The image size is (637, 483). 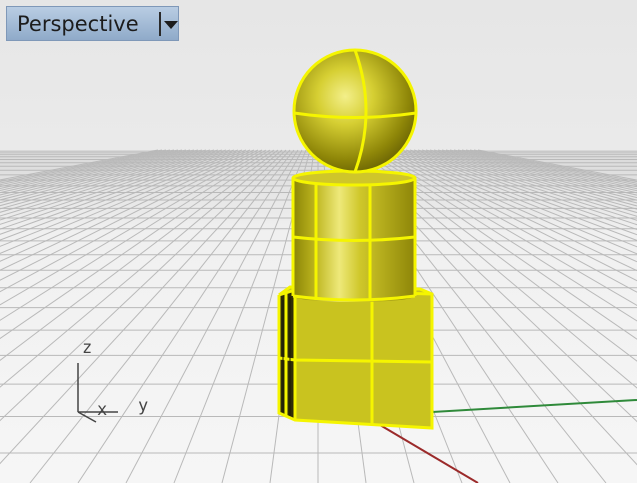 What do you see at coordinates (78, 23) in the screenshot?
I see `viewport-title-label: Perspective` at bounding box center [78, 23].